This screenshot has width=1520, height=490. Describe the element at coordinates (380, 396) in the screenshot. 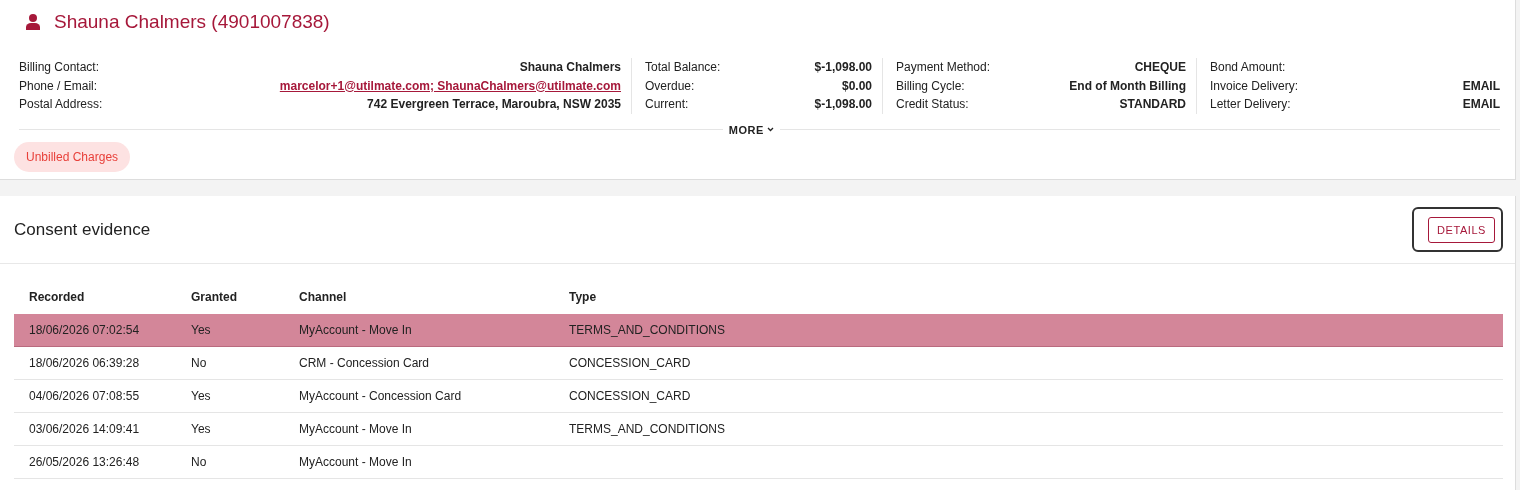

I see `table-cell: MyAccount - Concession Card` at that location.